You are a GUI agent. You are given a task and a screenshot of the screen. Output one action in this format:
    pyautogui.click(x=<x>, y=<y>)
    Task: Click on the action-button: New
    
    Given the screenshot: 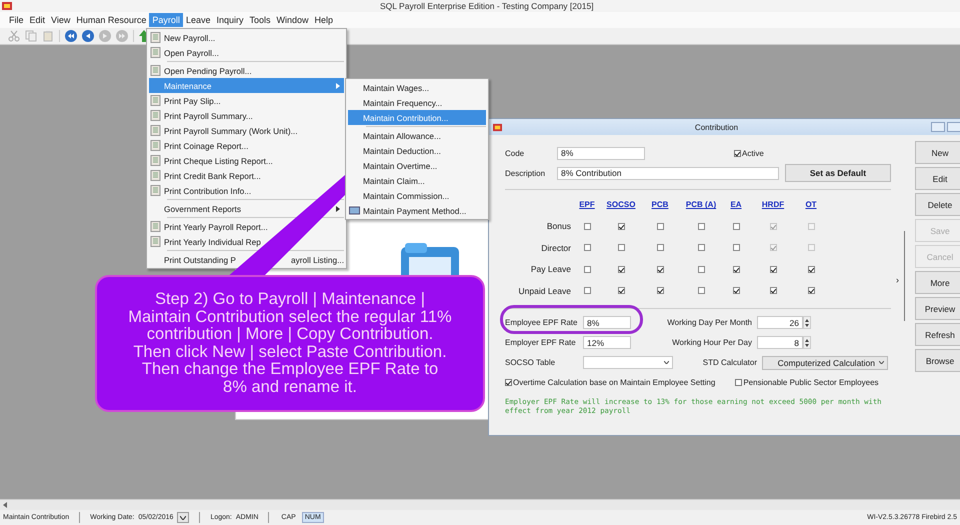 What is the action you would take?
    pyautogui.click(x=937, y=152)
    